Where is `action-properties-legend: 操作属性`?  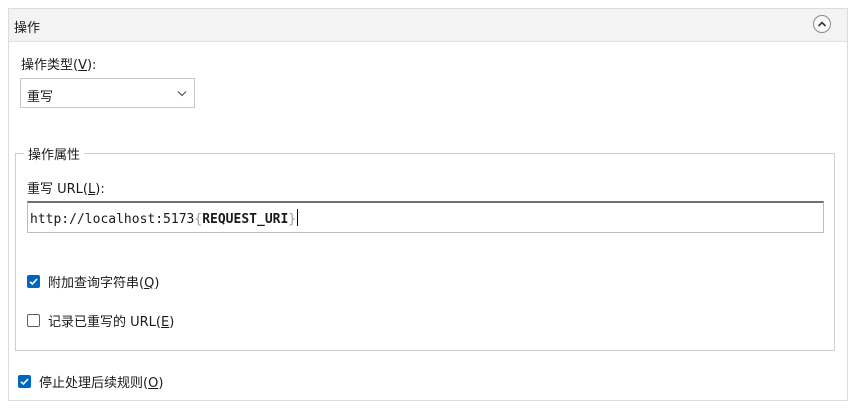 action-properties-legend: 操作属性 is located at coordinates (54, 153).